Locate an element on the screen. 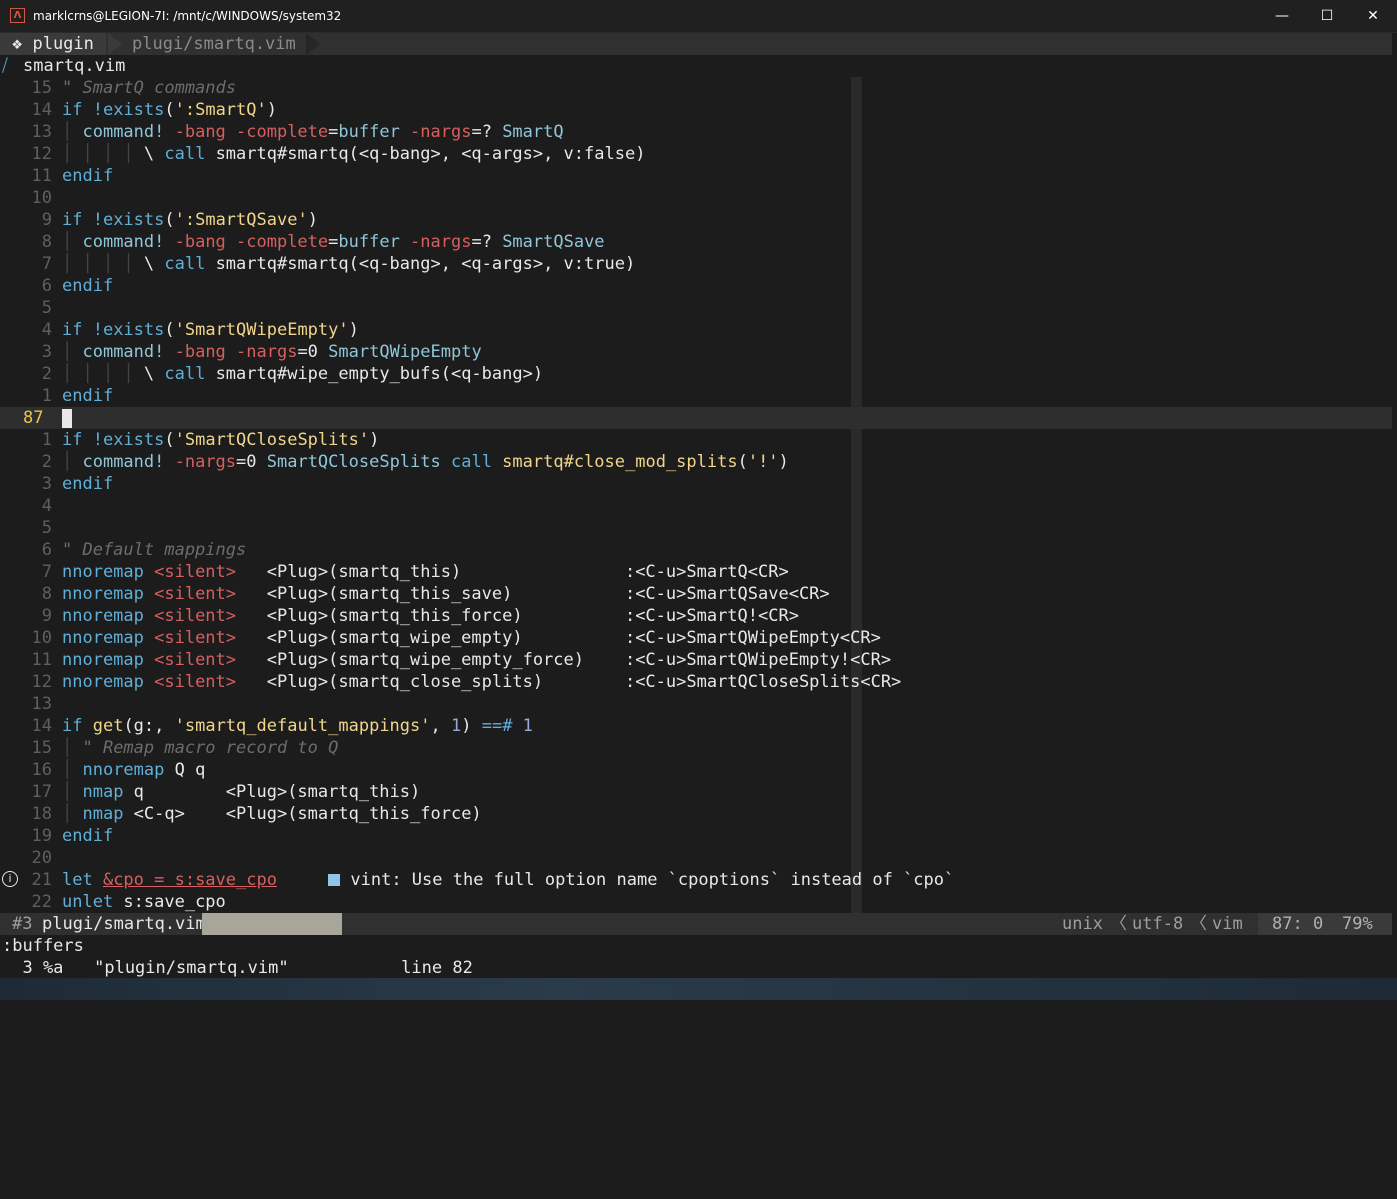 This screenshot has height=1199, width=1397. command-line-input: :buffers is located at coordinates (698, 946).